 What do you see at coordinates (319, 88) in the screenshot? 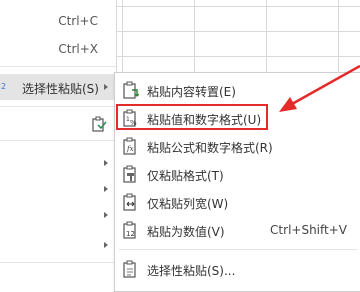
I see `annotation-arrow-icon` at bounding box center [319, 88].